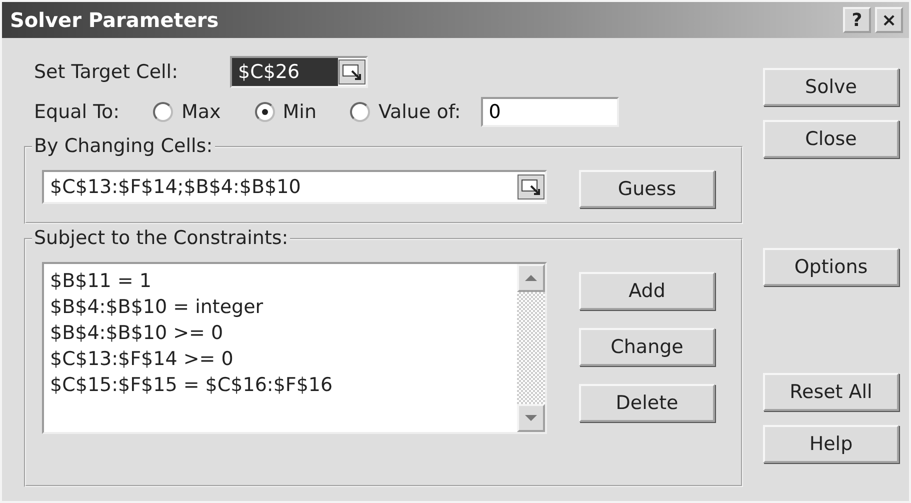 The height and width of the screenshot is (503, 911). I want to click on down-arrow-icon, so click(531, 418).